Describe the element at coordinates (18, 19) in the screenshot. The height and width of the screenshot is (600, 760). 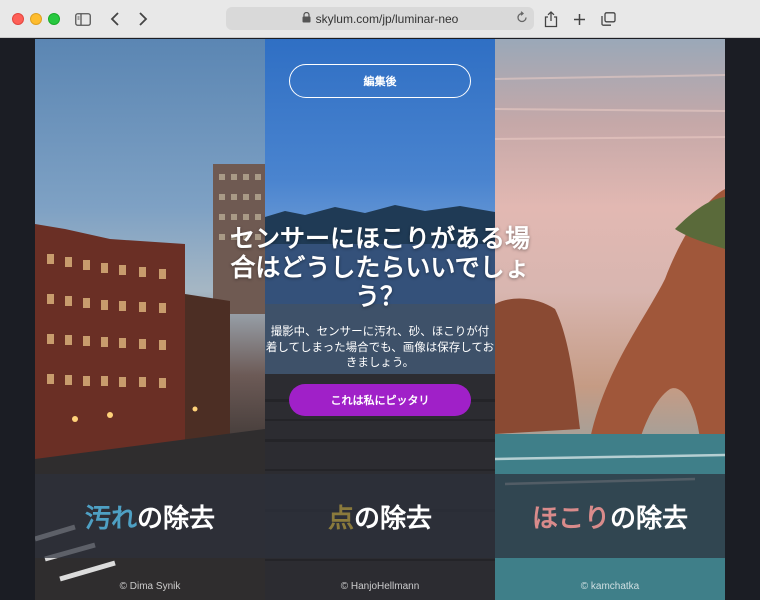
I see `close-window-button` at that location.